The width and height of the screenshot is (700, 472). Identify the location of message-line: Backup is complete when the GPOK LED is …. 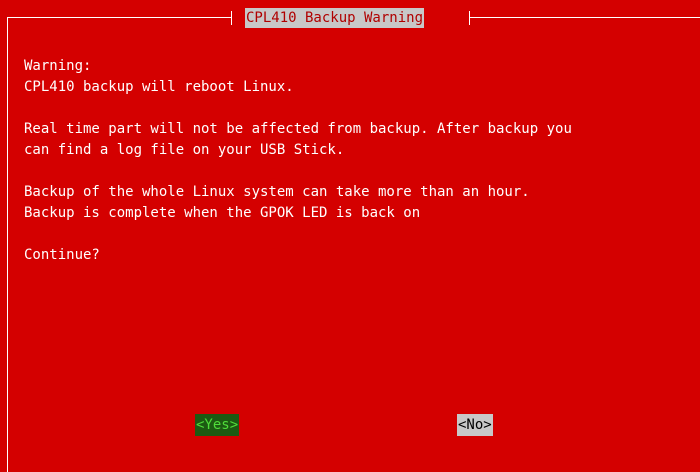
(222, 213).